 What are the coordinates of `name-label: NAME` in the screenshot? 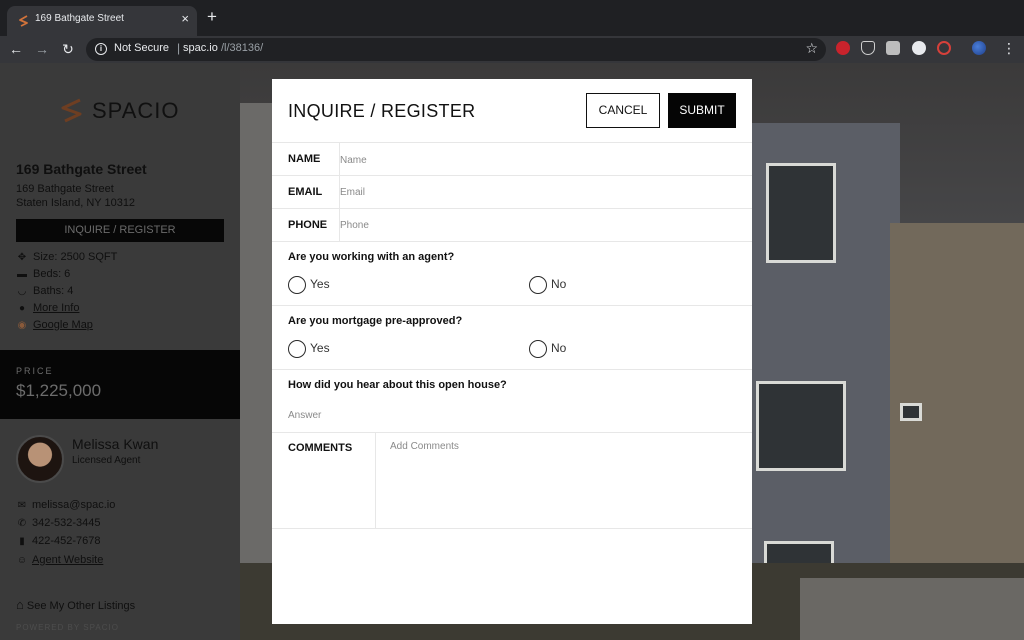 It's located at (304, 159).